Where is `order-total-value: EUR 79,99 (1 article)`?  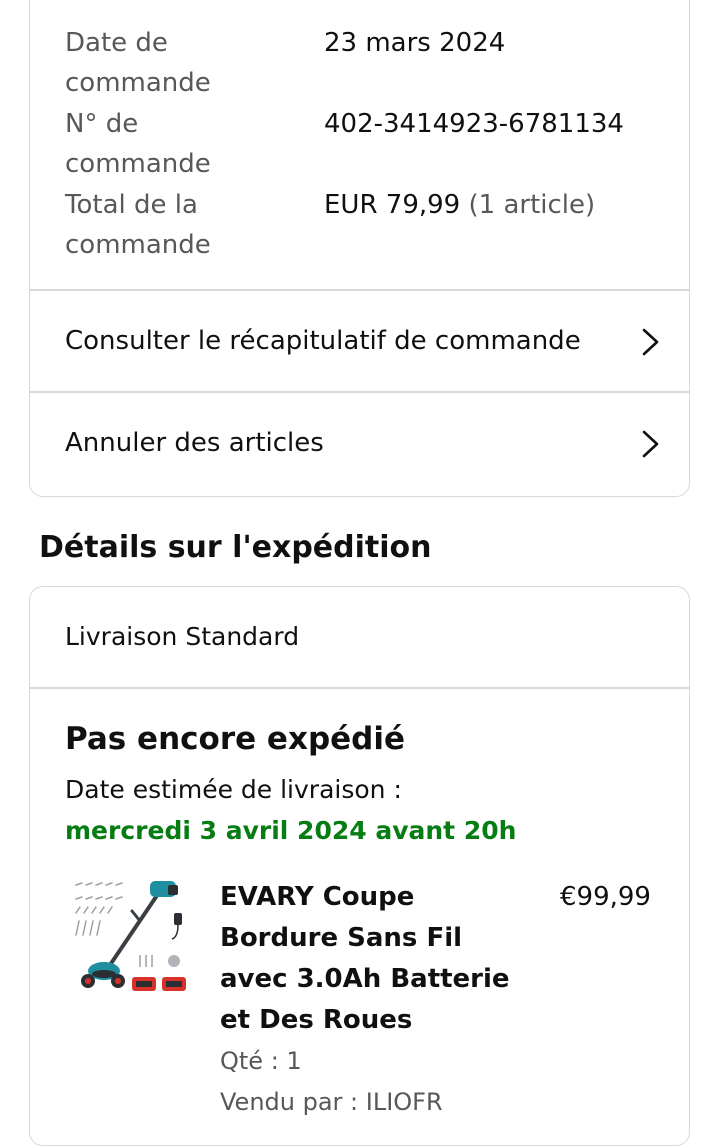 order-total-value: EUR 79,99 (1 article) is located at coordinates (459, 205).